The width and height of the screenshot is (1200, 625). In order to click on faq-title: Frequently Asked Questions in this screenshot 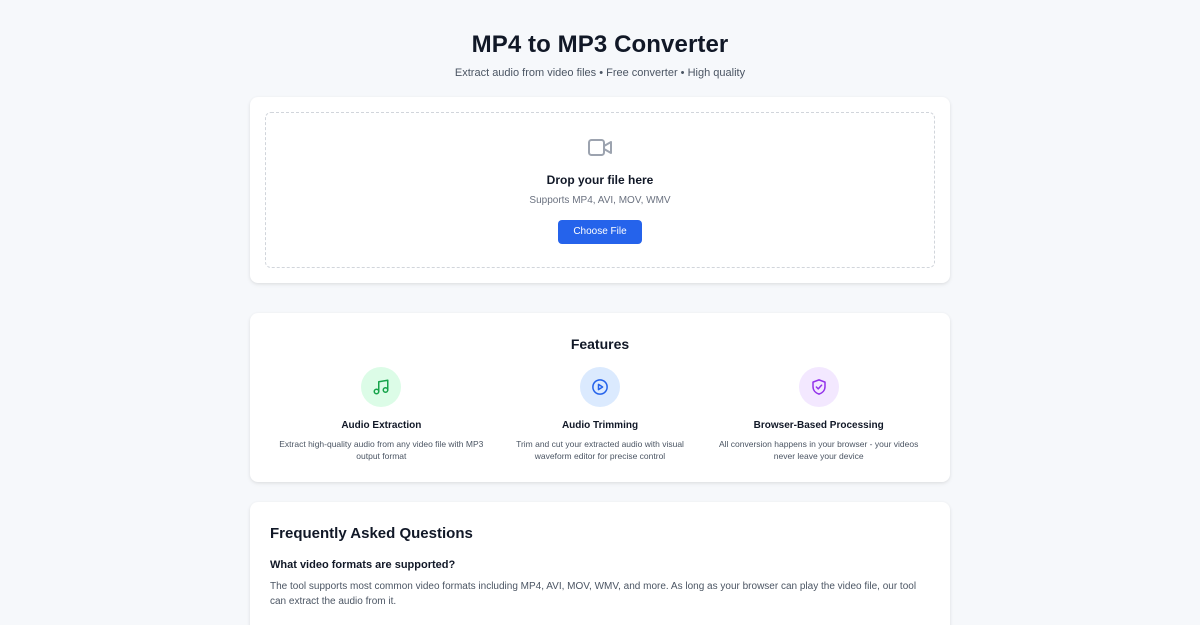, I will do `click(371, 533)`.